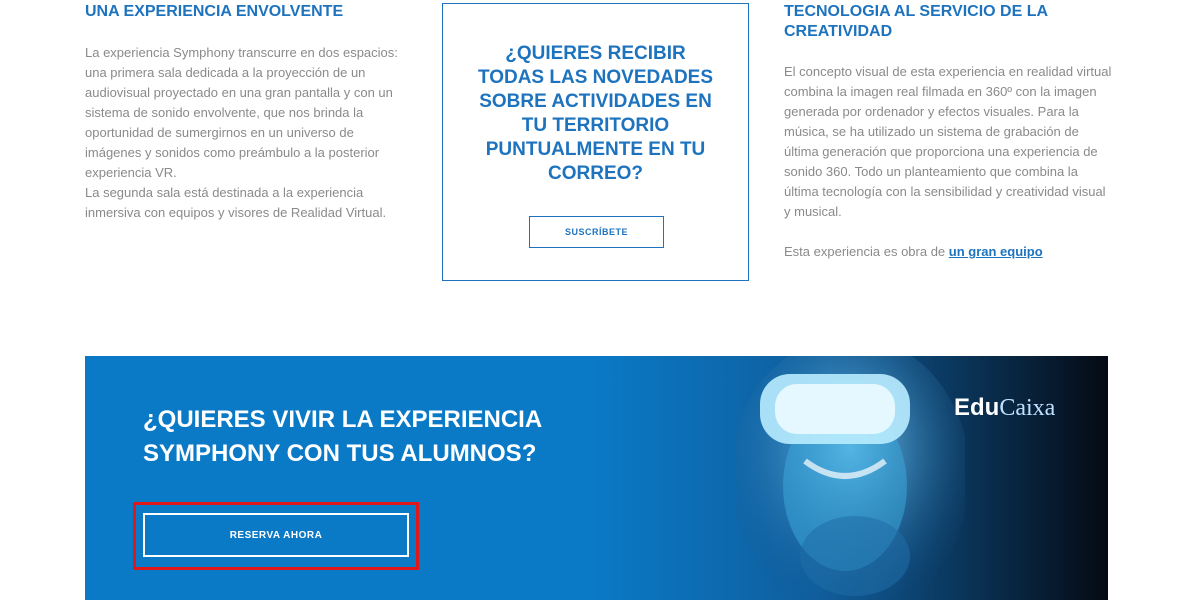  What do you see at coordinates (996, 251) in the screenshot?
I see `team-link: un gran equipo` at bounding box center [996, 251].